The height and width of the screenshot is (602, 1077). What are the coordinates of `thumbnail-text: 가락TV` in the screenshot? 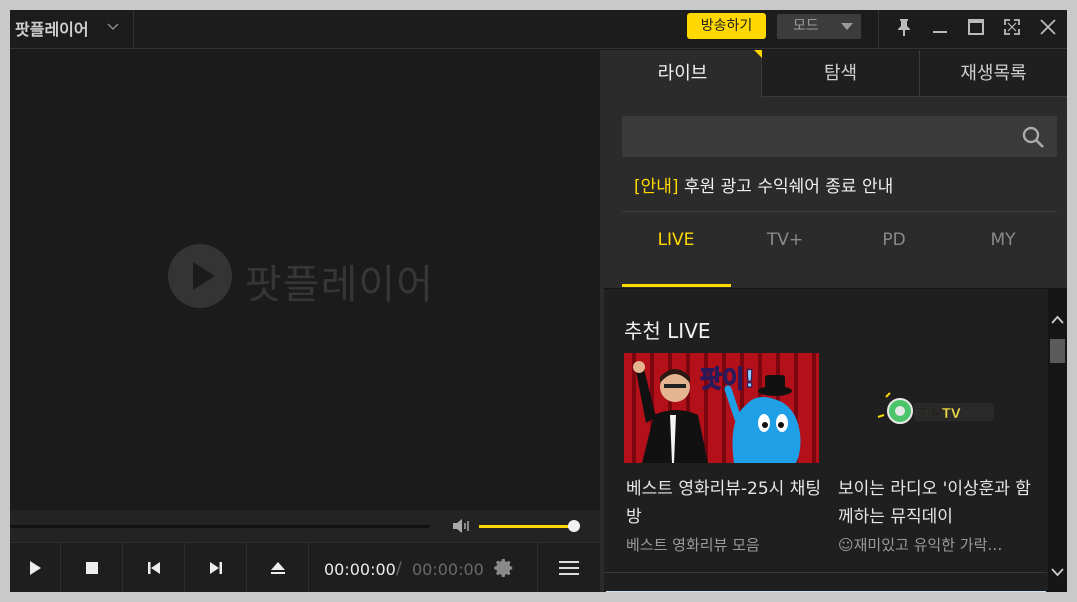 It's located at (939, 414).